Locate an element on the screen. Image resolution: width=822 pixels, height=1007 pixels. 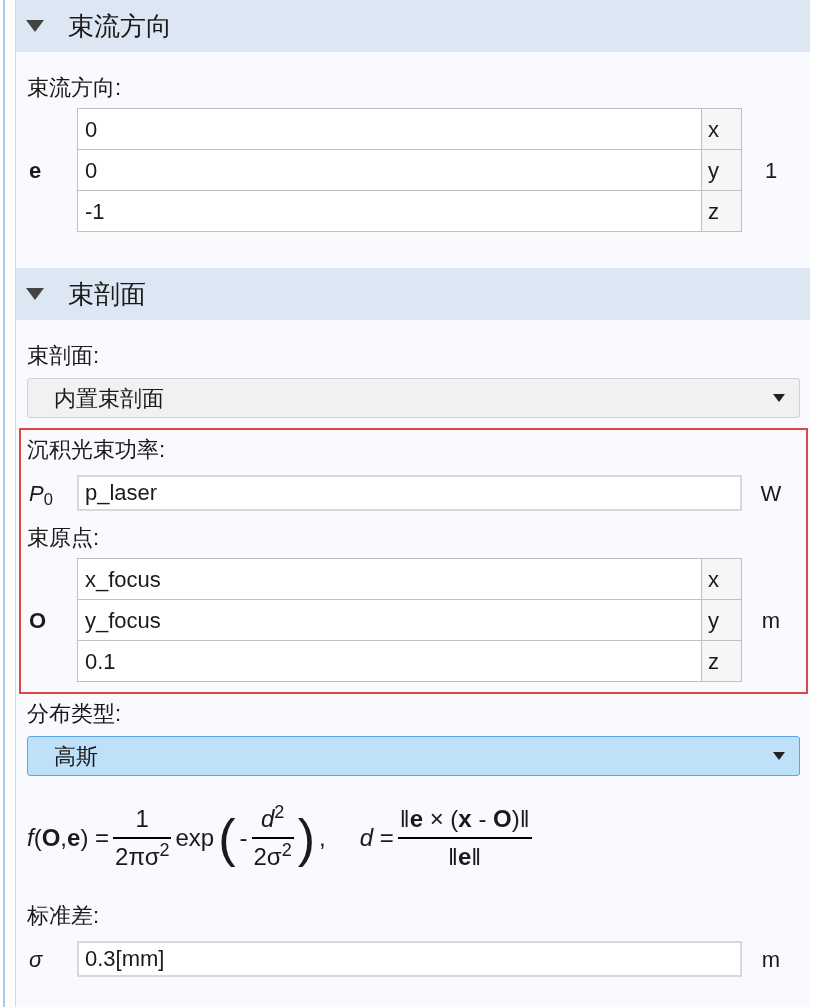
vector-symbol: e is located at coordinates (35, 170).